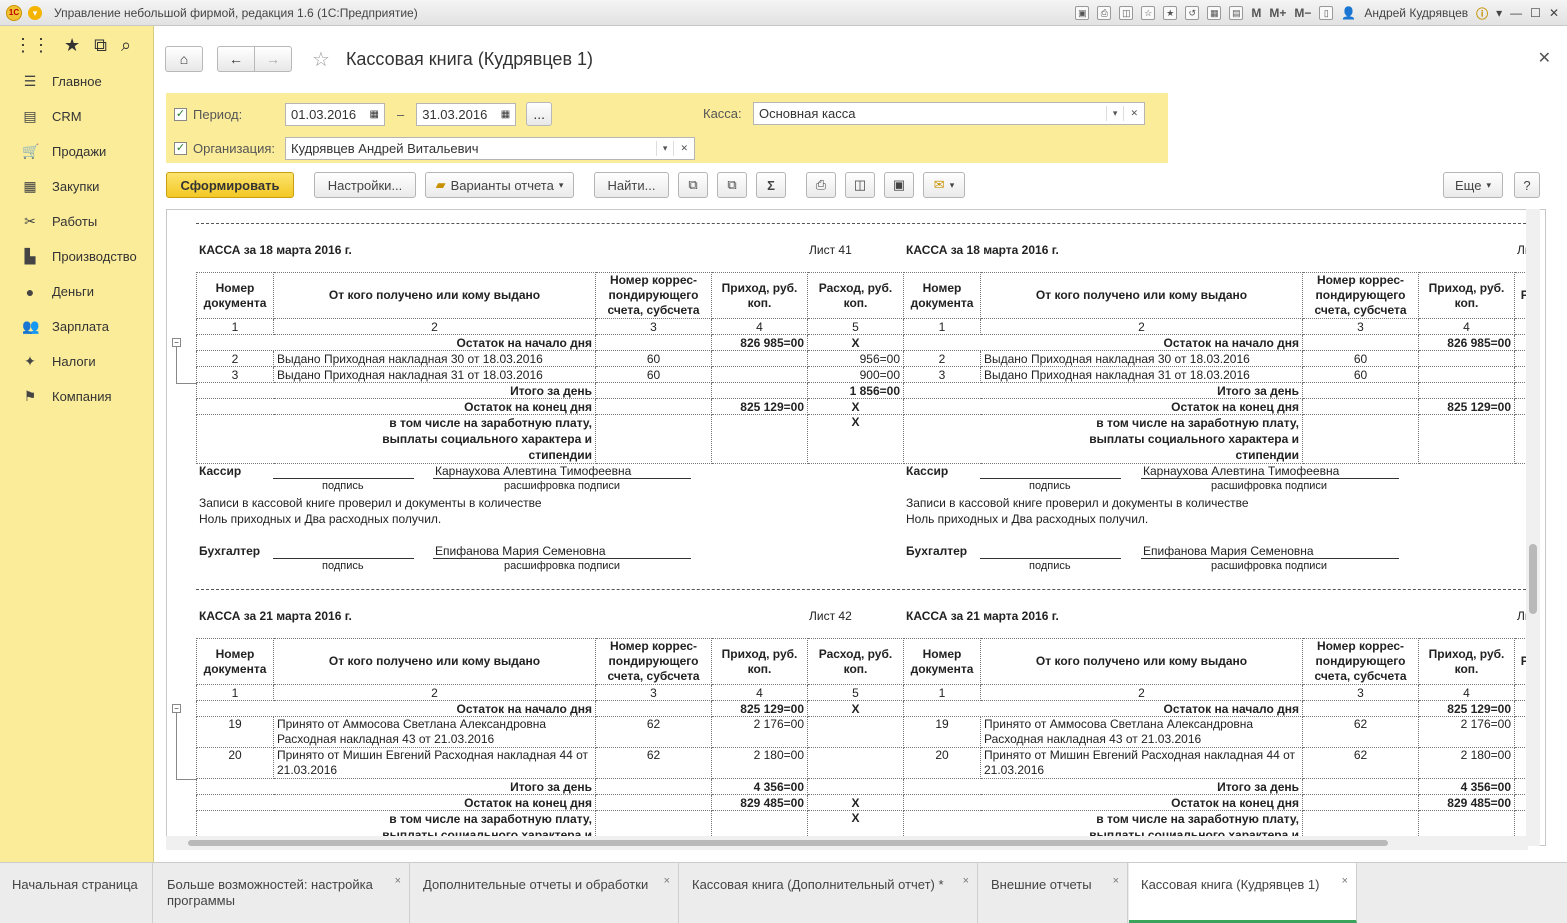  I want to click on home-button: ⌂, so click(184, 59).